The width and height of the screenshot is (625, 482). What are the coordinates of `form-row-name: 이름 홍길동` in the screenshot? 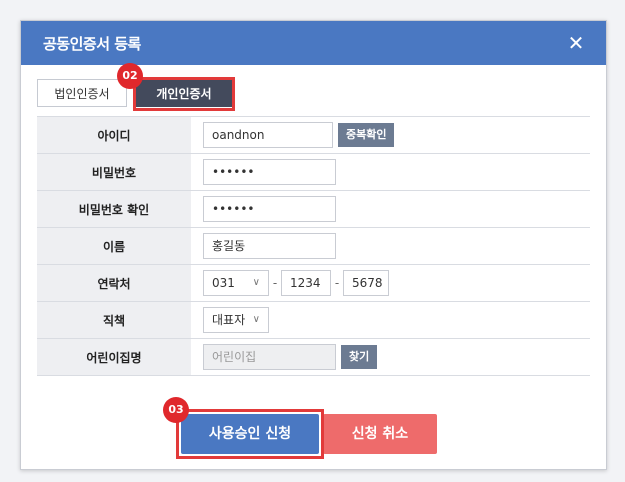 It's located at (313, 246).